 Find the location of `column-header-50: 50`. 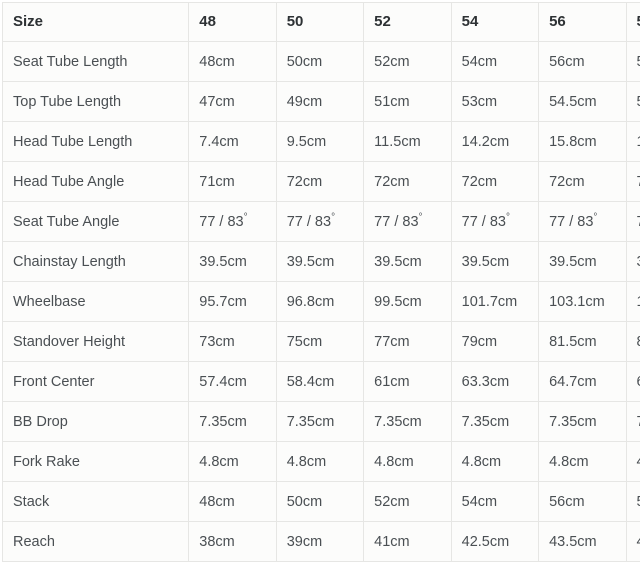

column-header-50: 50 is located at coordinates (319, 22).